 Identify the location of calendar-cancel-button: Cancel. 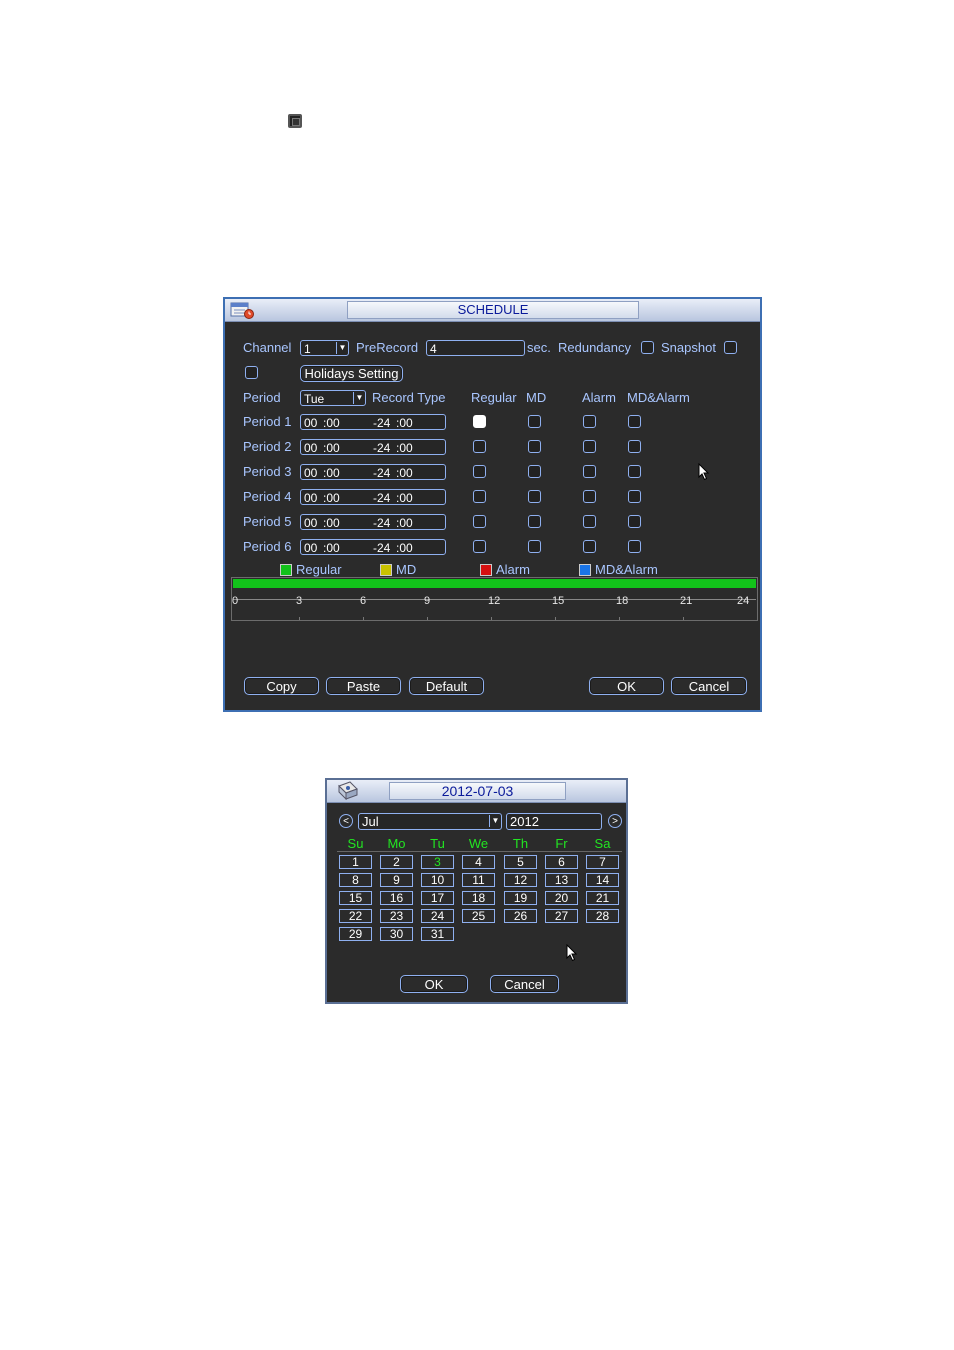
(524, 984).